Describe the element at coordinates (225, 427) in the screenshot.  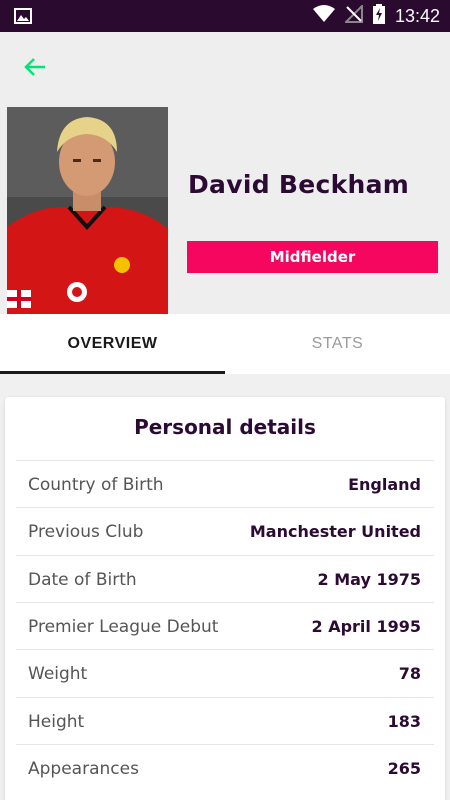
I see `card-title: Personal details` at that location.